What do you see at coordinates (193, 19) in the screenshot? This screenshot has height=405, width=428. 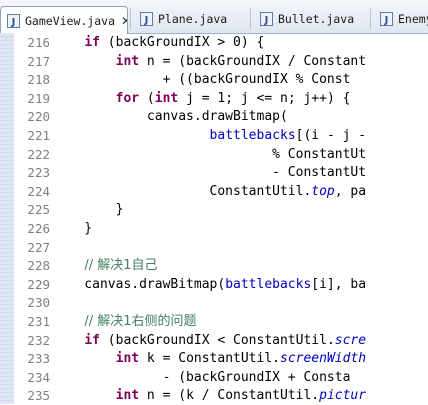 I see `tab-label: Plane.java` at bounding box center [193, 19].